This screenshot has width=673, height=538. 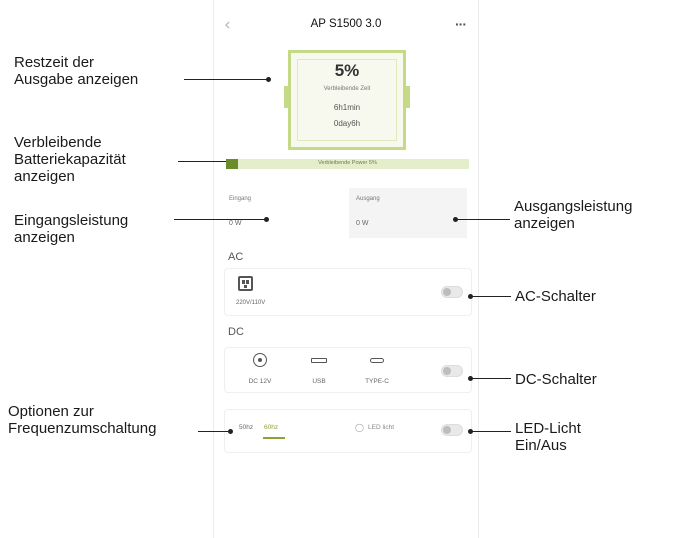 I want to click on led-switch-toggle, so click(x=452, y=430).